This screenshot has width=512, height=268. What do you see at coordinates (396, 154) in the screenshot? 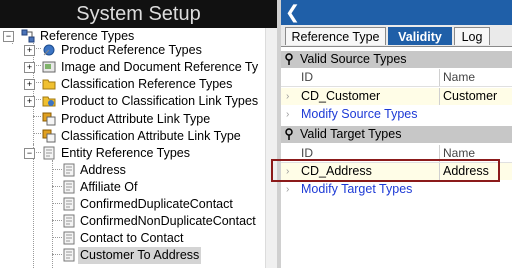
I see `target-column-header: ID Name` at bounding box center [396, 154].